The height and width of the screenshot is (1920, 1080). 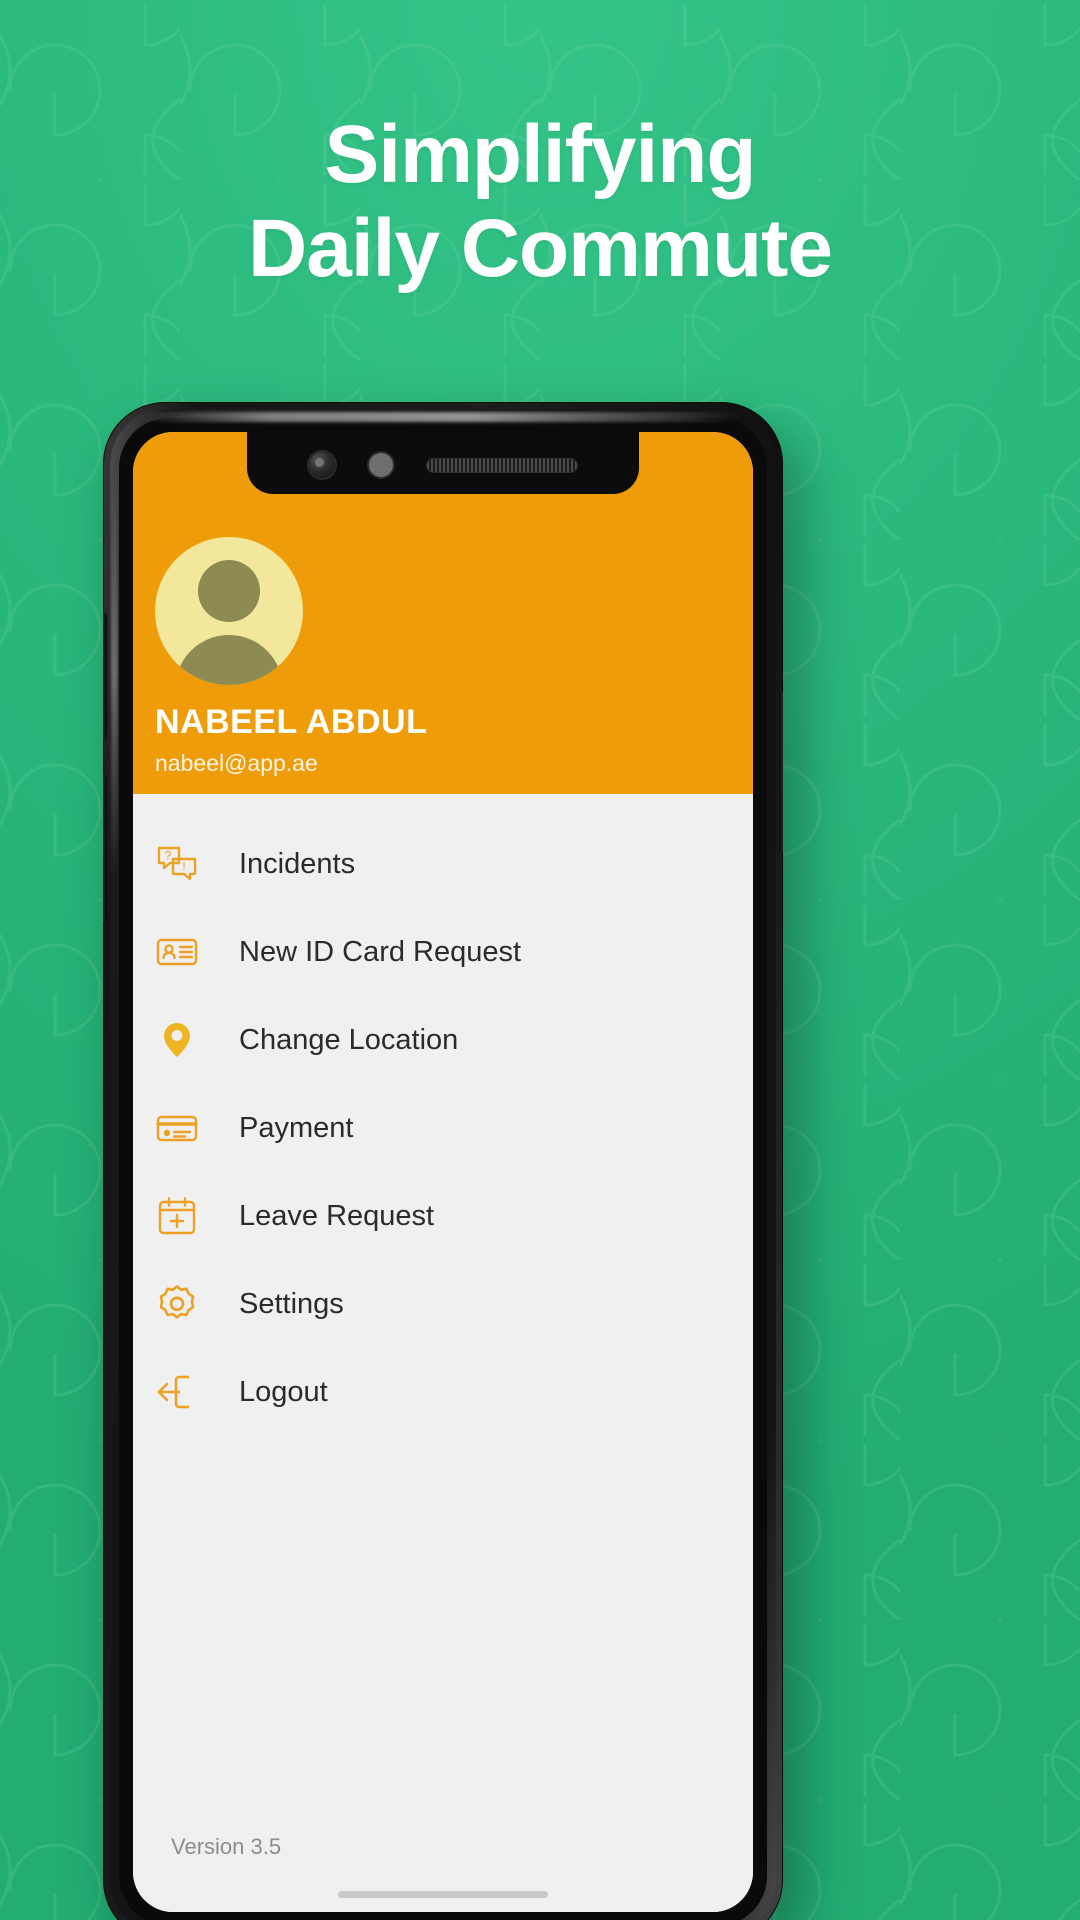 I want to click on menu-item-incidents: ? ! Incidents, so click(x=443, y=864).